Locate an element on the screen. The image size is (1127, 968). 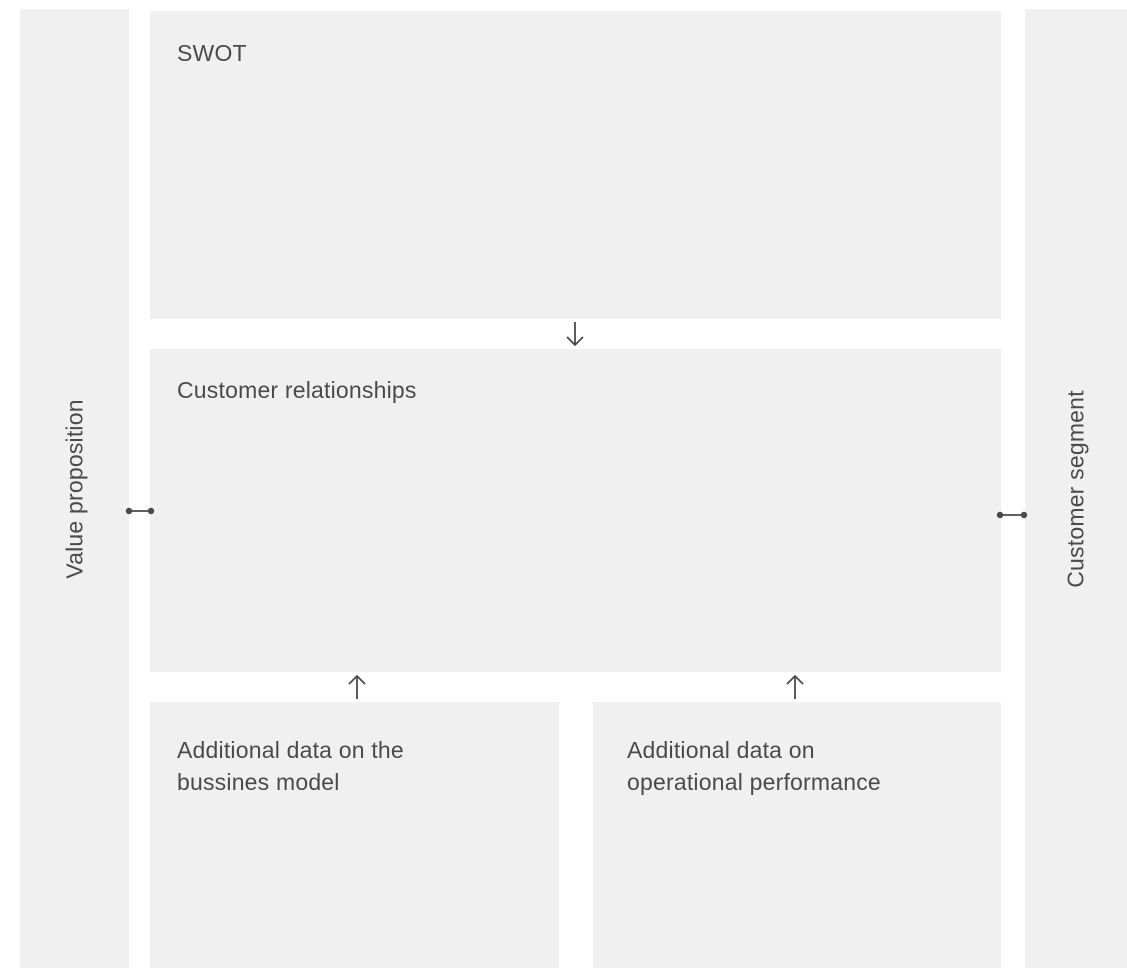
customer-segment-panel: Customer segment is located at coordinates (1076, 488).